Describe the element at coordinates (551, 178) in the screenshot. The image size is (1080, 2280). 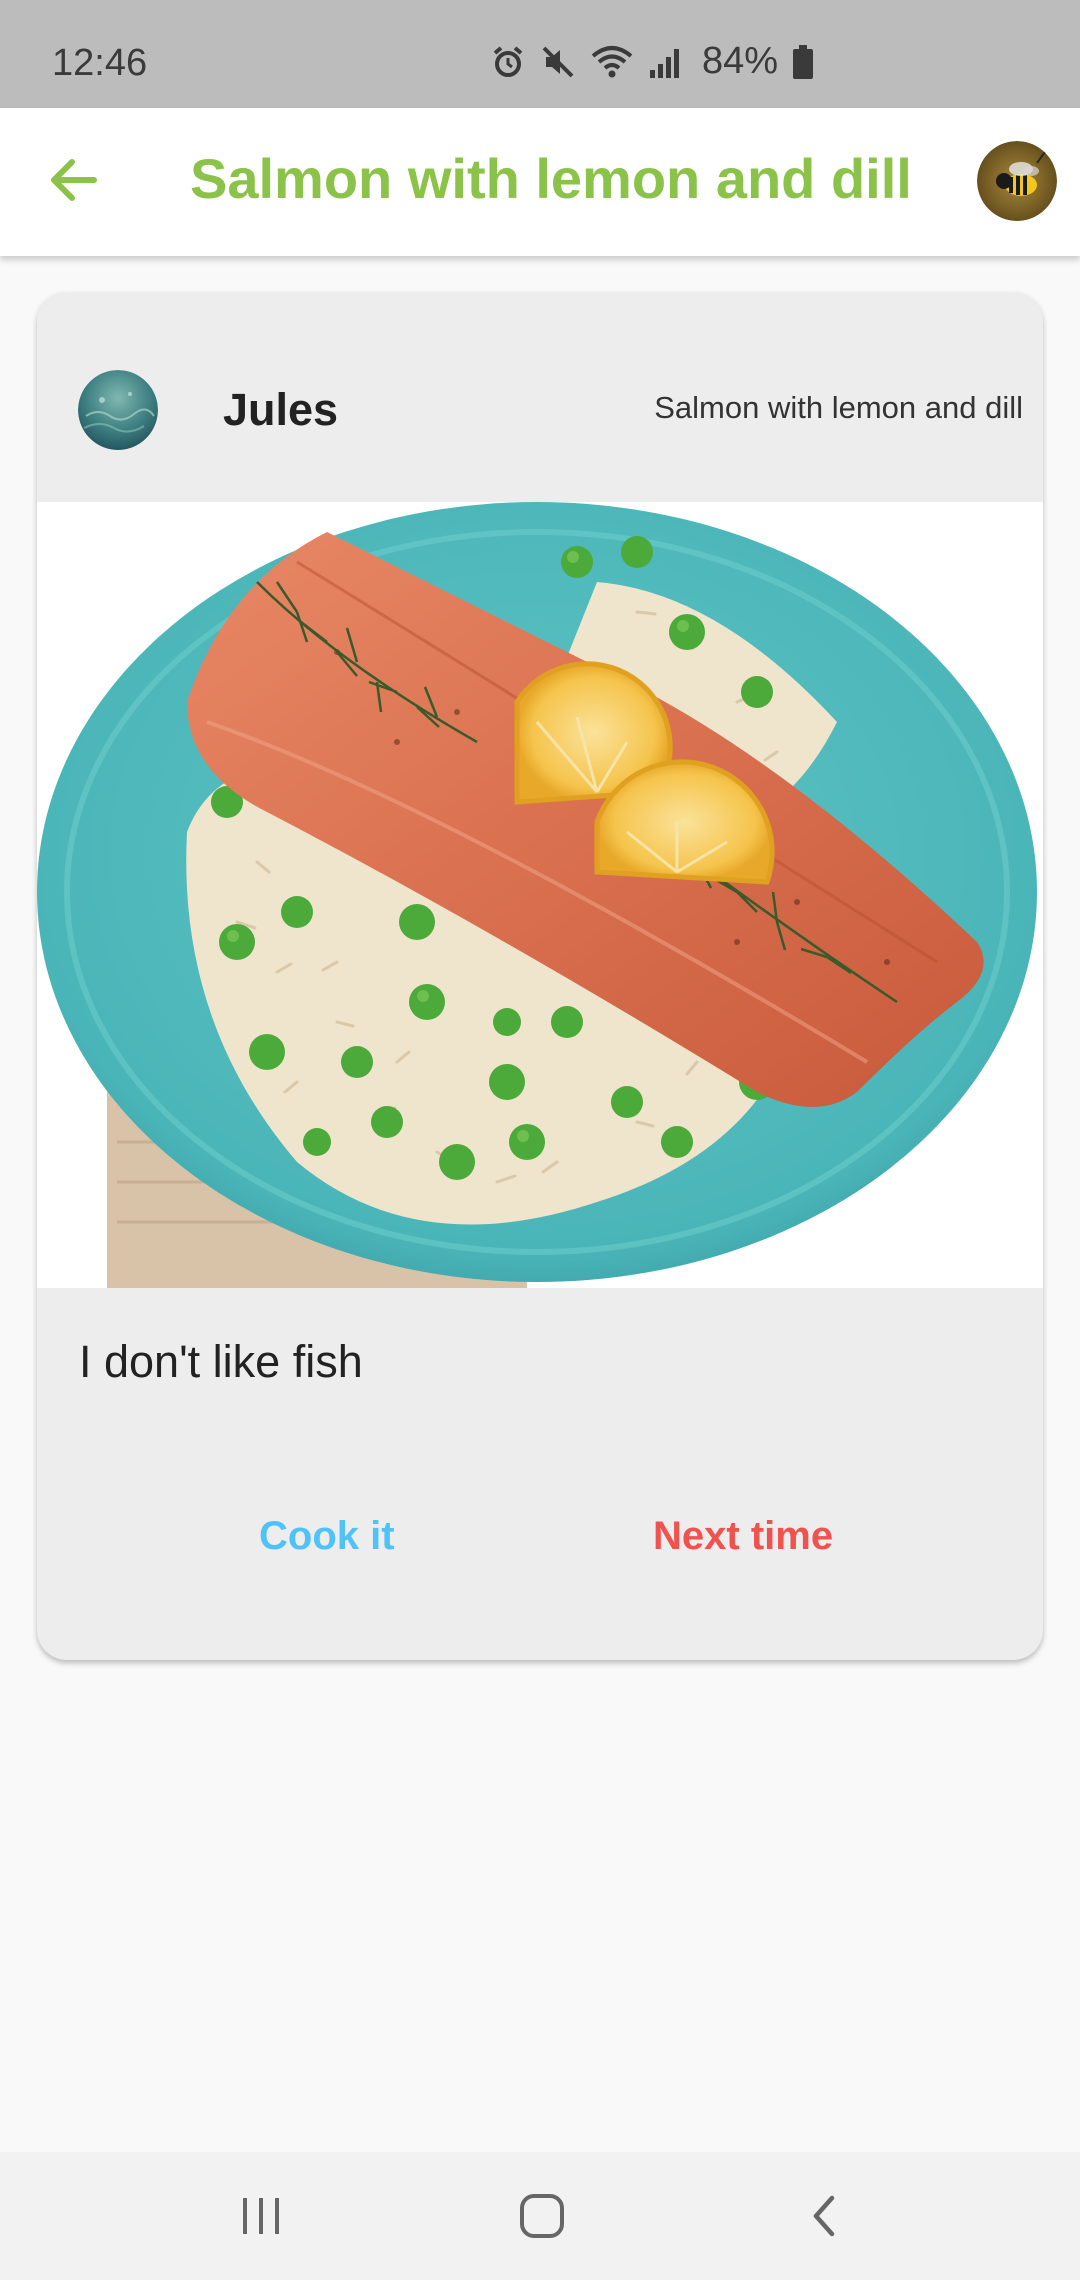
I see `page-title: Salmon with lemon and dill` at that location.